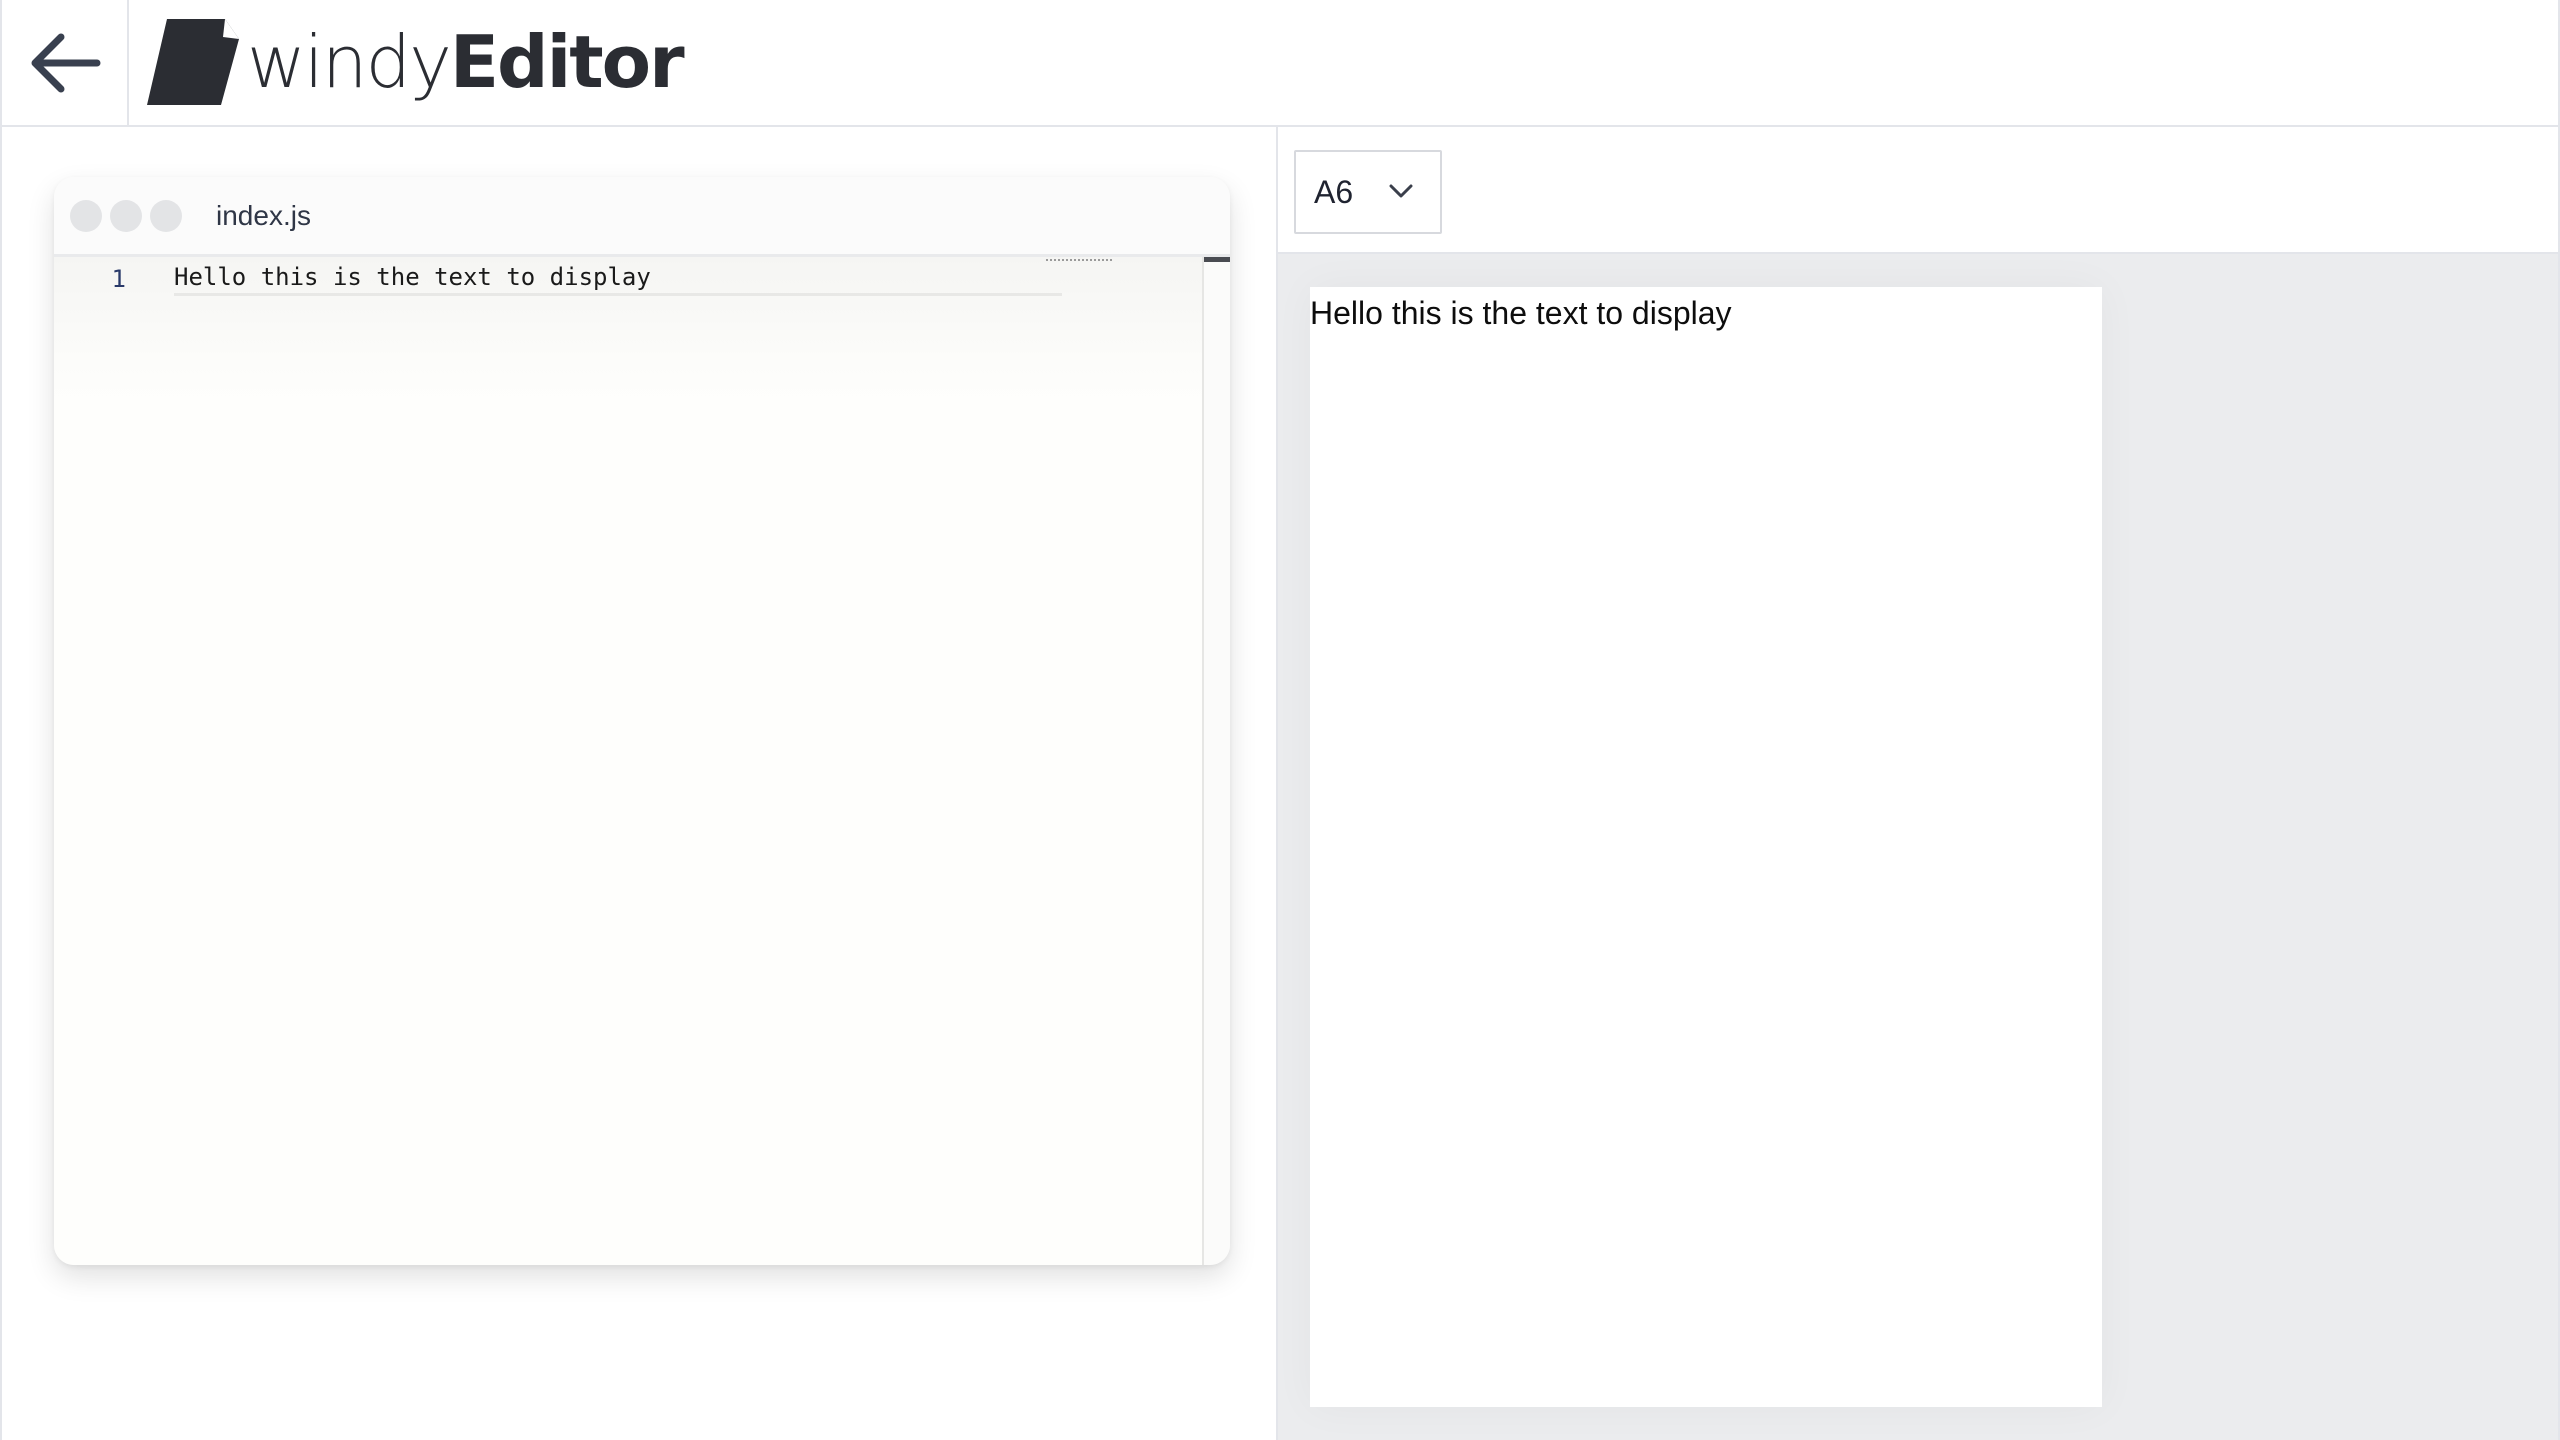 The height and width of the screenshot is (1440, 2560). What do you see at coordinates (1521, 313) in the screenshot?
I see `page-text: Hello this is the text to display` at bounding box center [1521, 313].